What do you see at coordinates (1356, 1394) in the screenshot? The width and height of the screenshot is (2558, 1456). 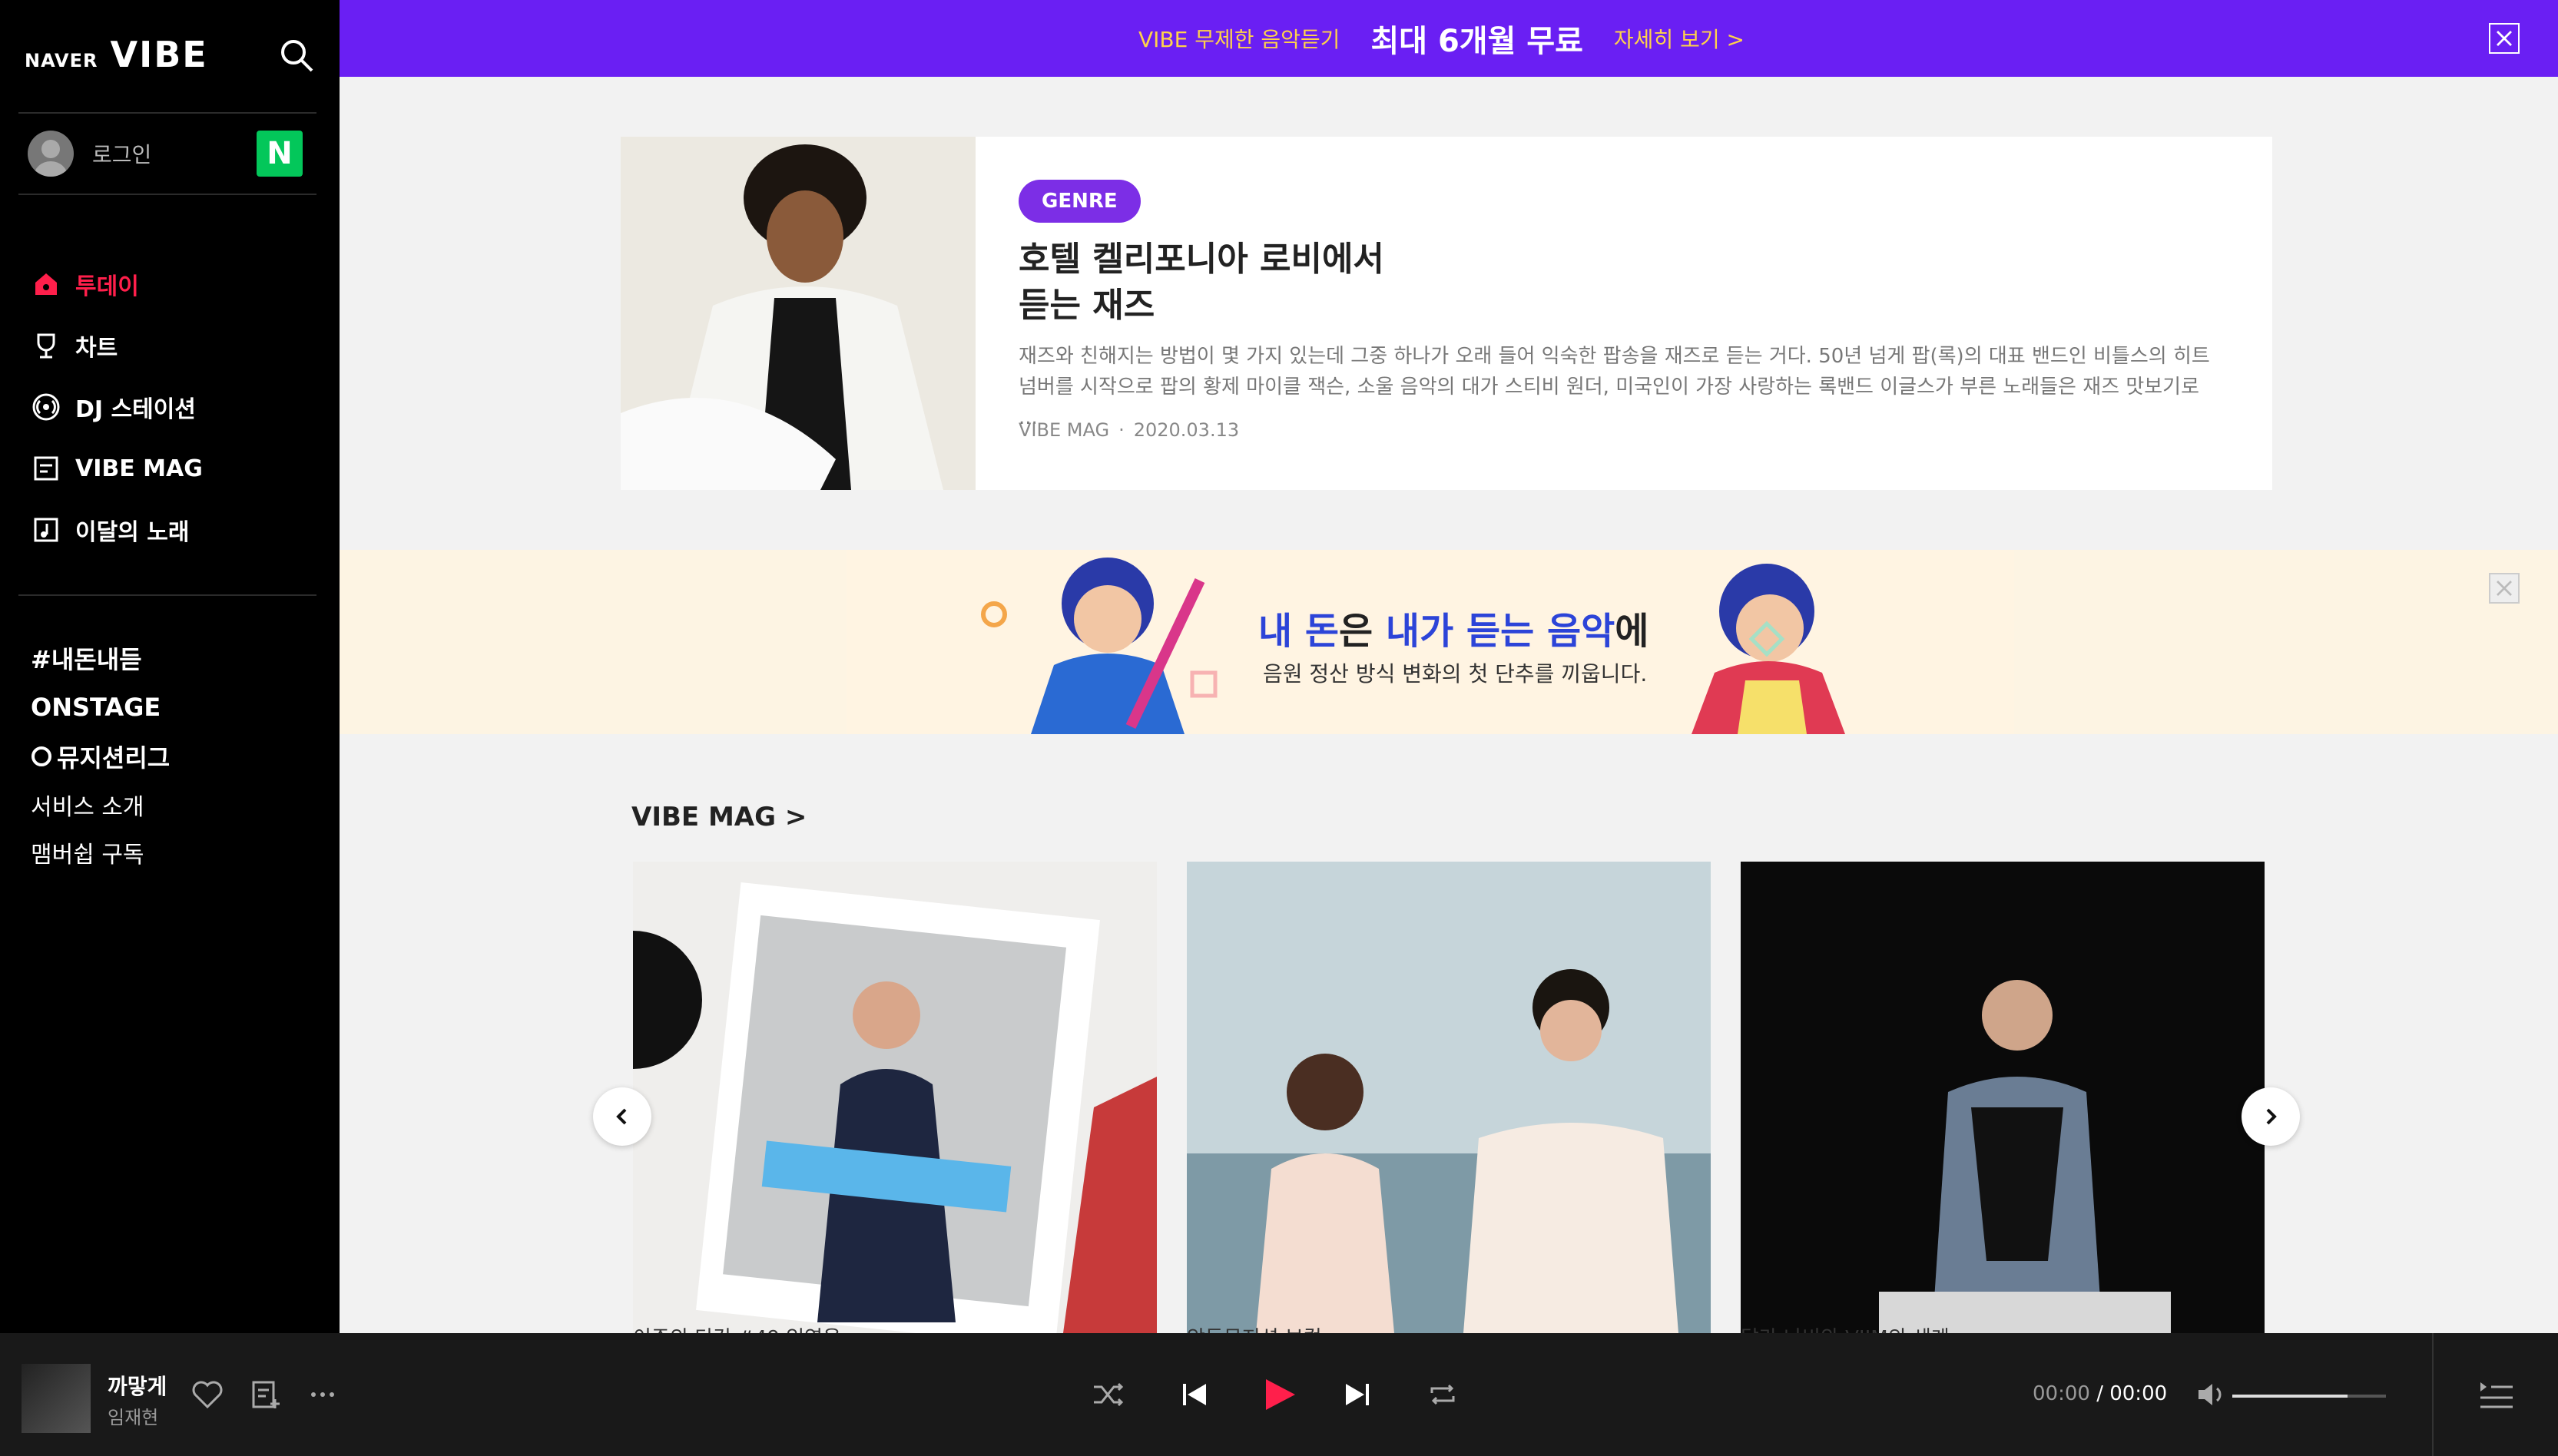 I see `next-icon` at bounding box center [1356, 1394].